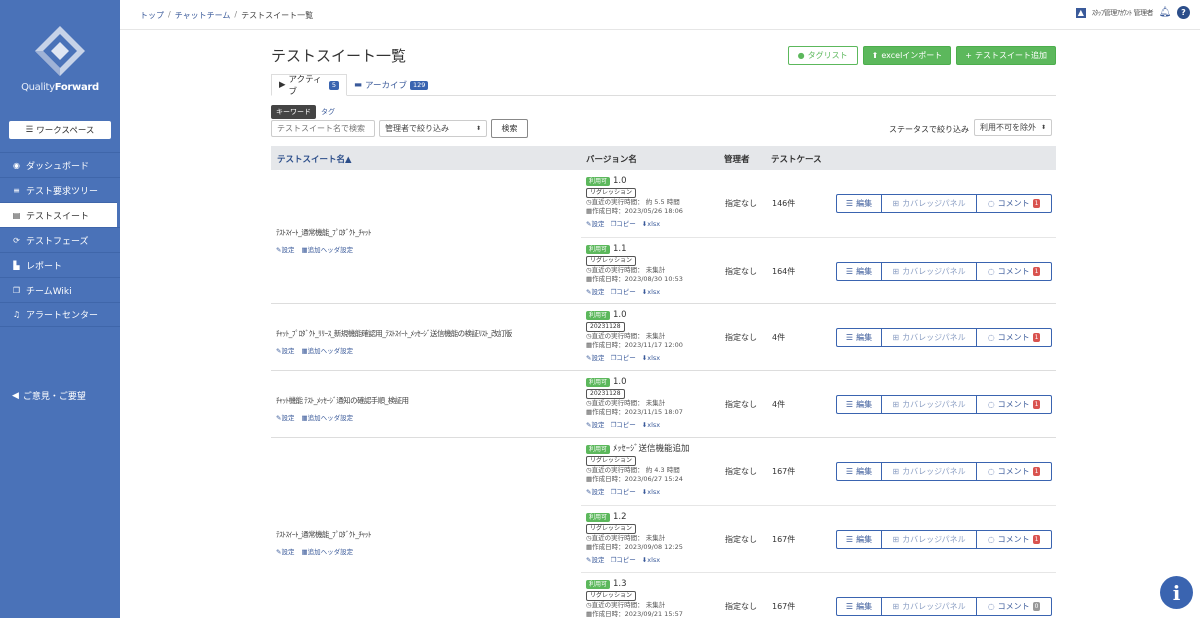 This screenshot has width=1200, height=618. I want to click on user-avatar-icon: ▲, so click(1080, 12).